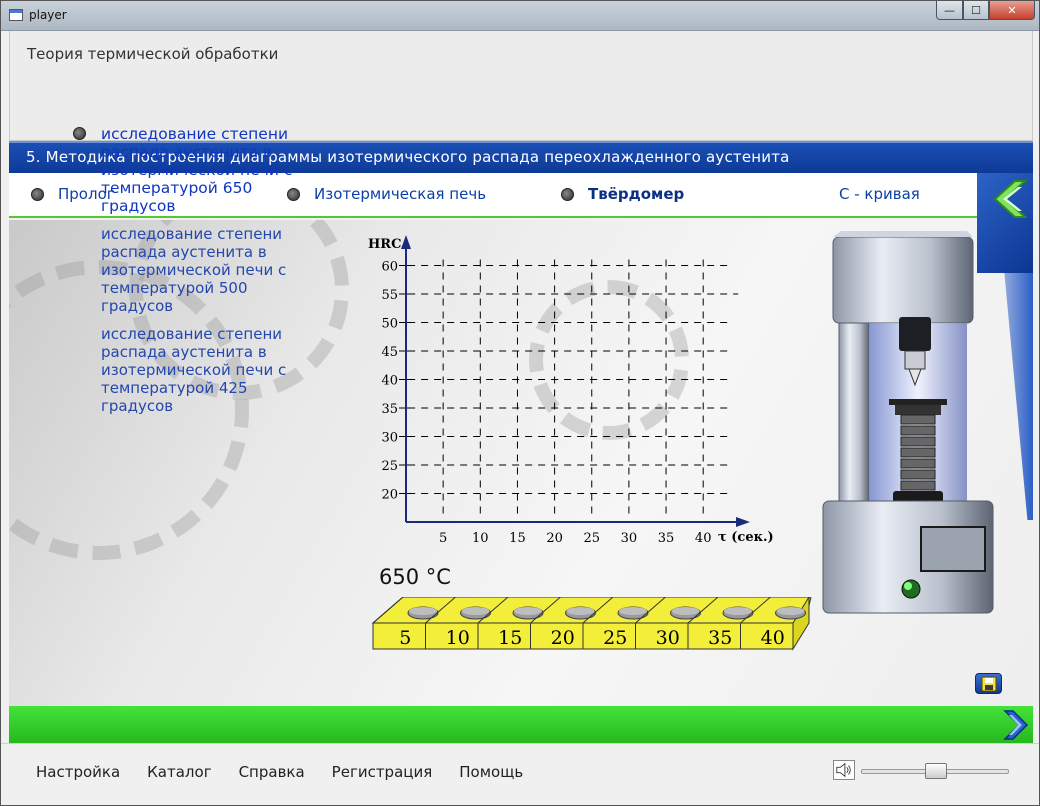 This screenshot has width=1040, height=806. What do you see at coordinates (615, 638) in the screenshot?
I see `sample-label: 25` at bounding box center [615, 638].